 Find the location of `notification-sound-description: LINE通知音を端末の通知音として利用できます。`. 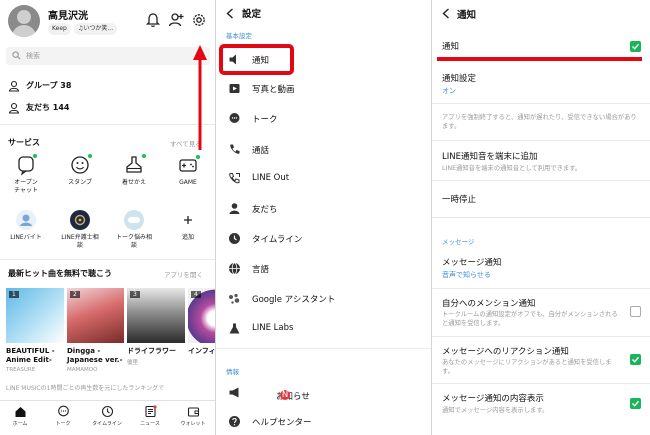

notification-sound-description: LINE通知音を端末の通知音として利用できます。 is located at coordinates (512, 168).